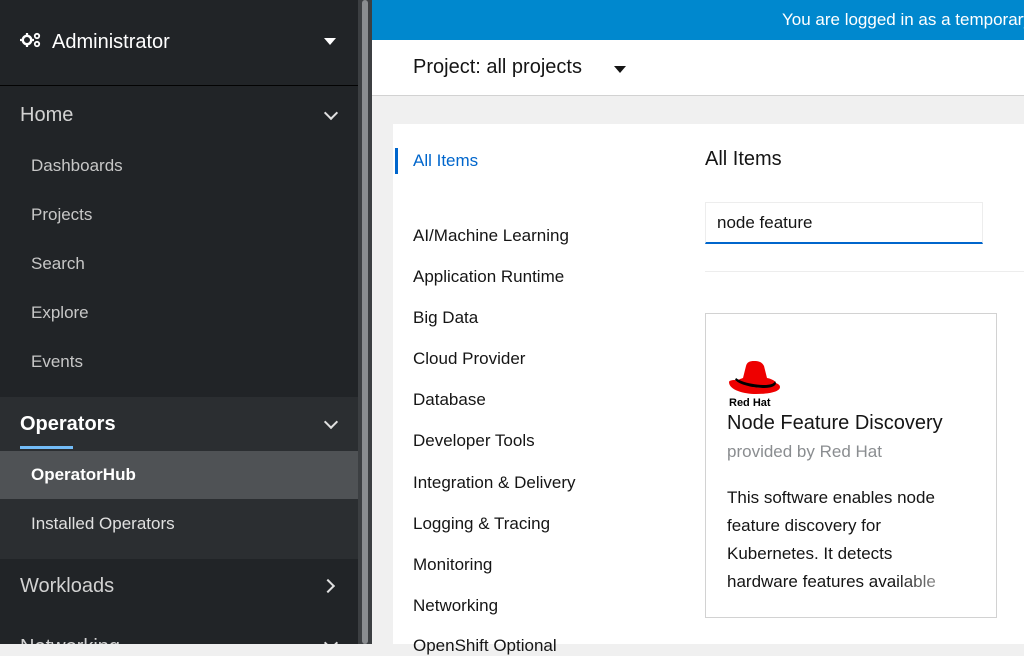 The height and width of the screenshot is (656, 1024). I want to click on perspective-label: Administrator, so click(111, 42).